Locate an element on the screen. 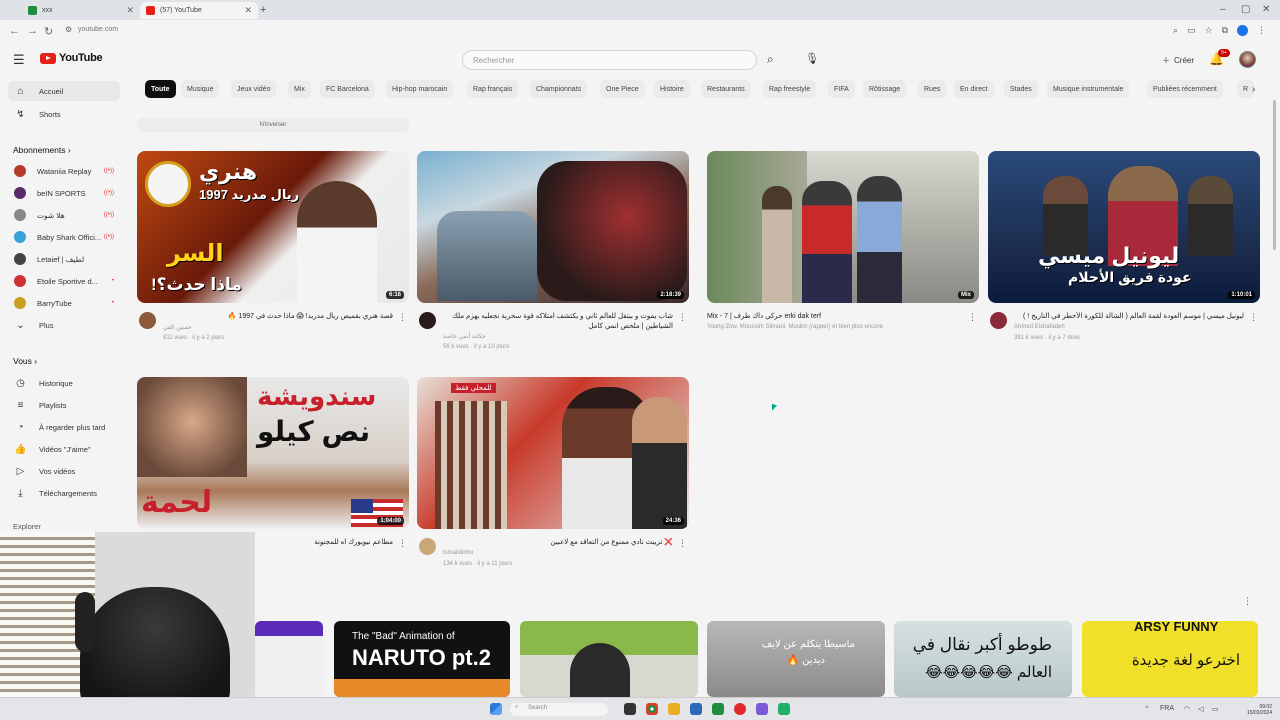 This screenshot has height=720, width=1280. chip-all: Toute is located at coordinates (160, 89).